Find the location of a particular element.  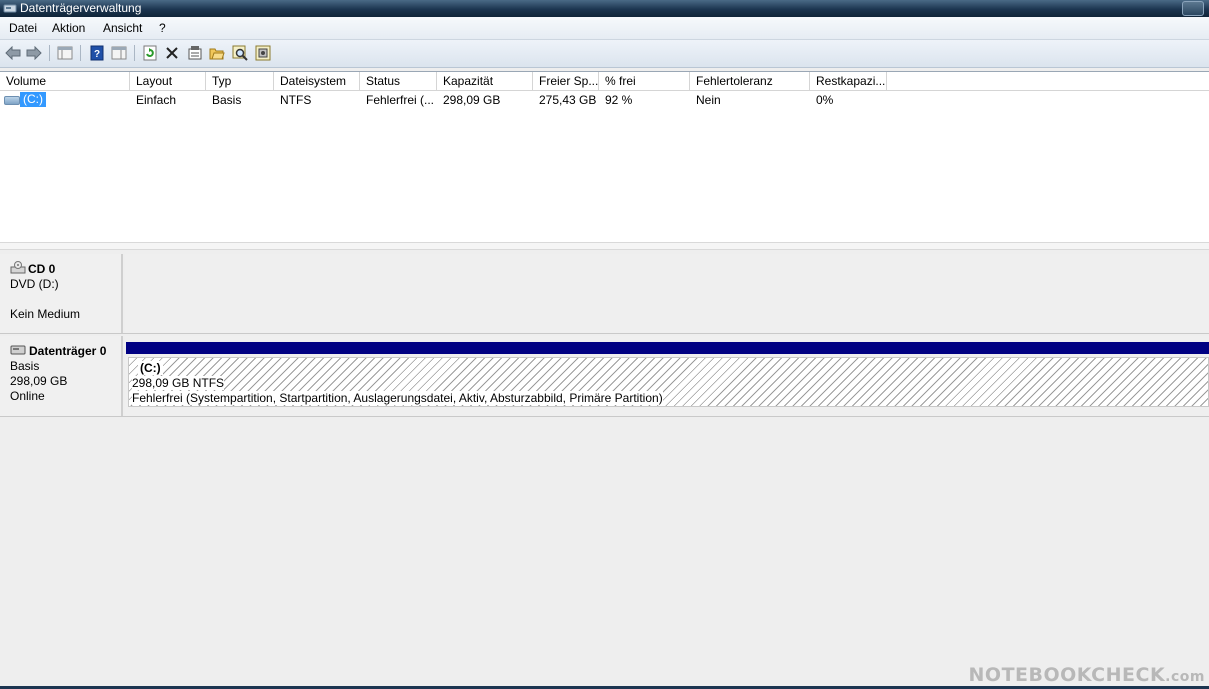

pane-splitter is located at coordinates (604, 246).